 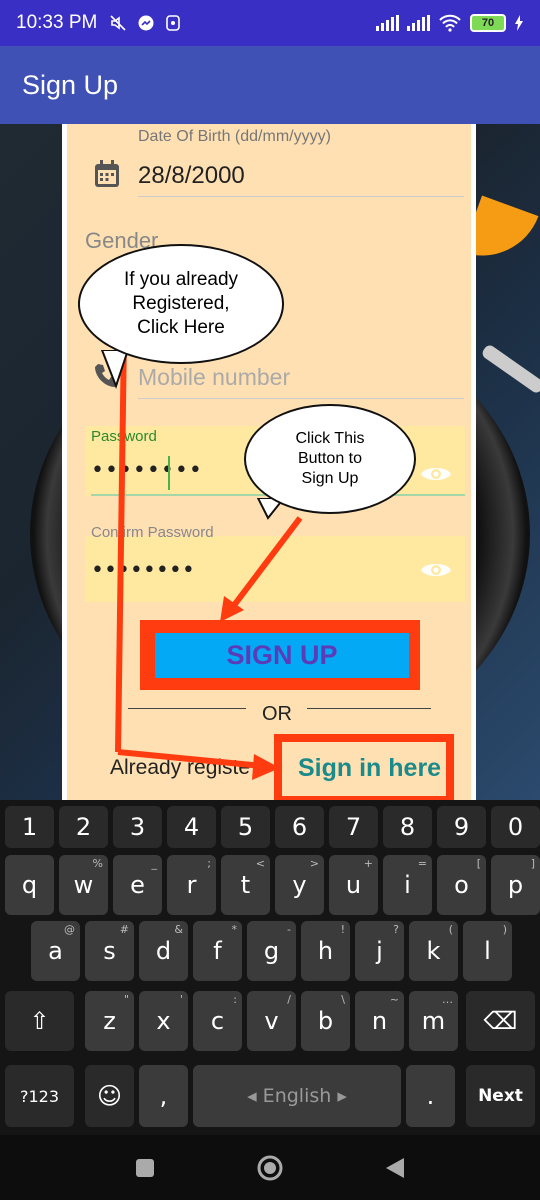 What do you see at coordinates (515, 885) in the screenshot?
I see `key-p: p]` at bounding box center [515, 885].